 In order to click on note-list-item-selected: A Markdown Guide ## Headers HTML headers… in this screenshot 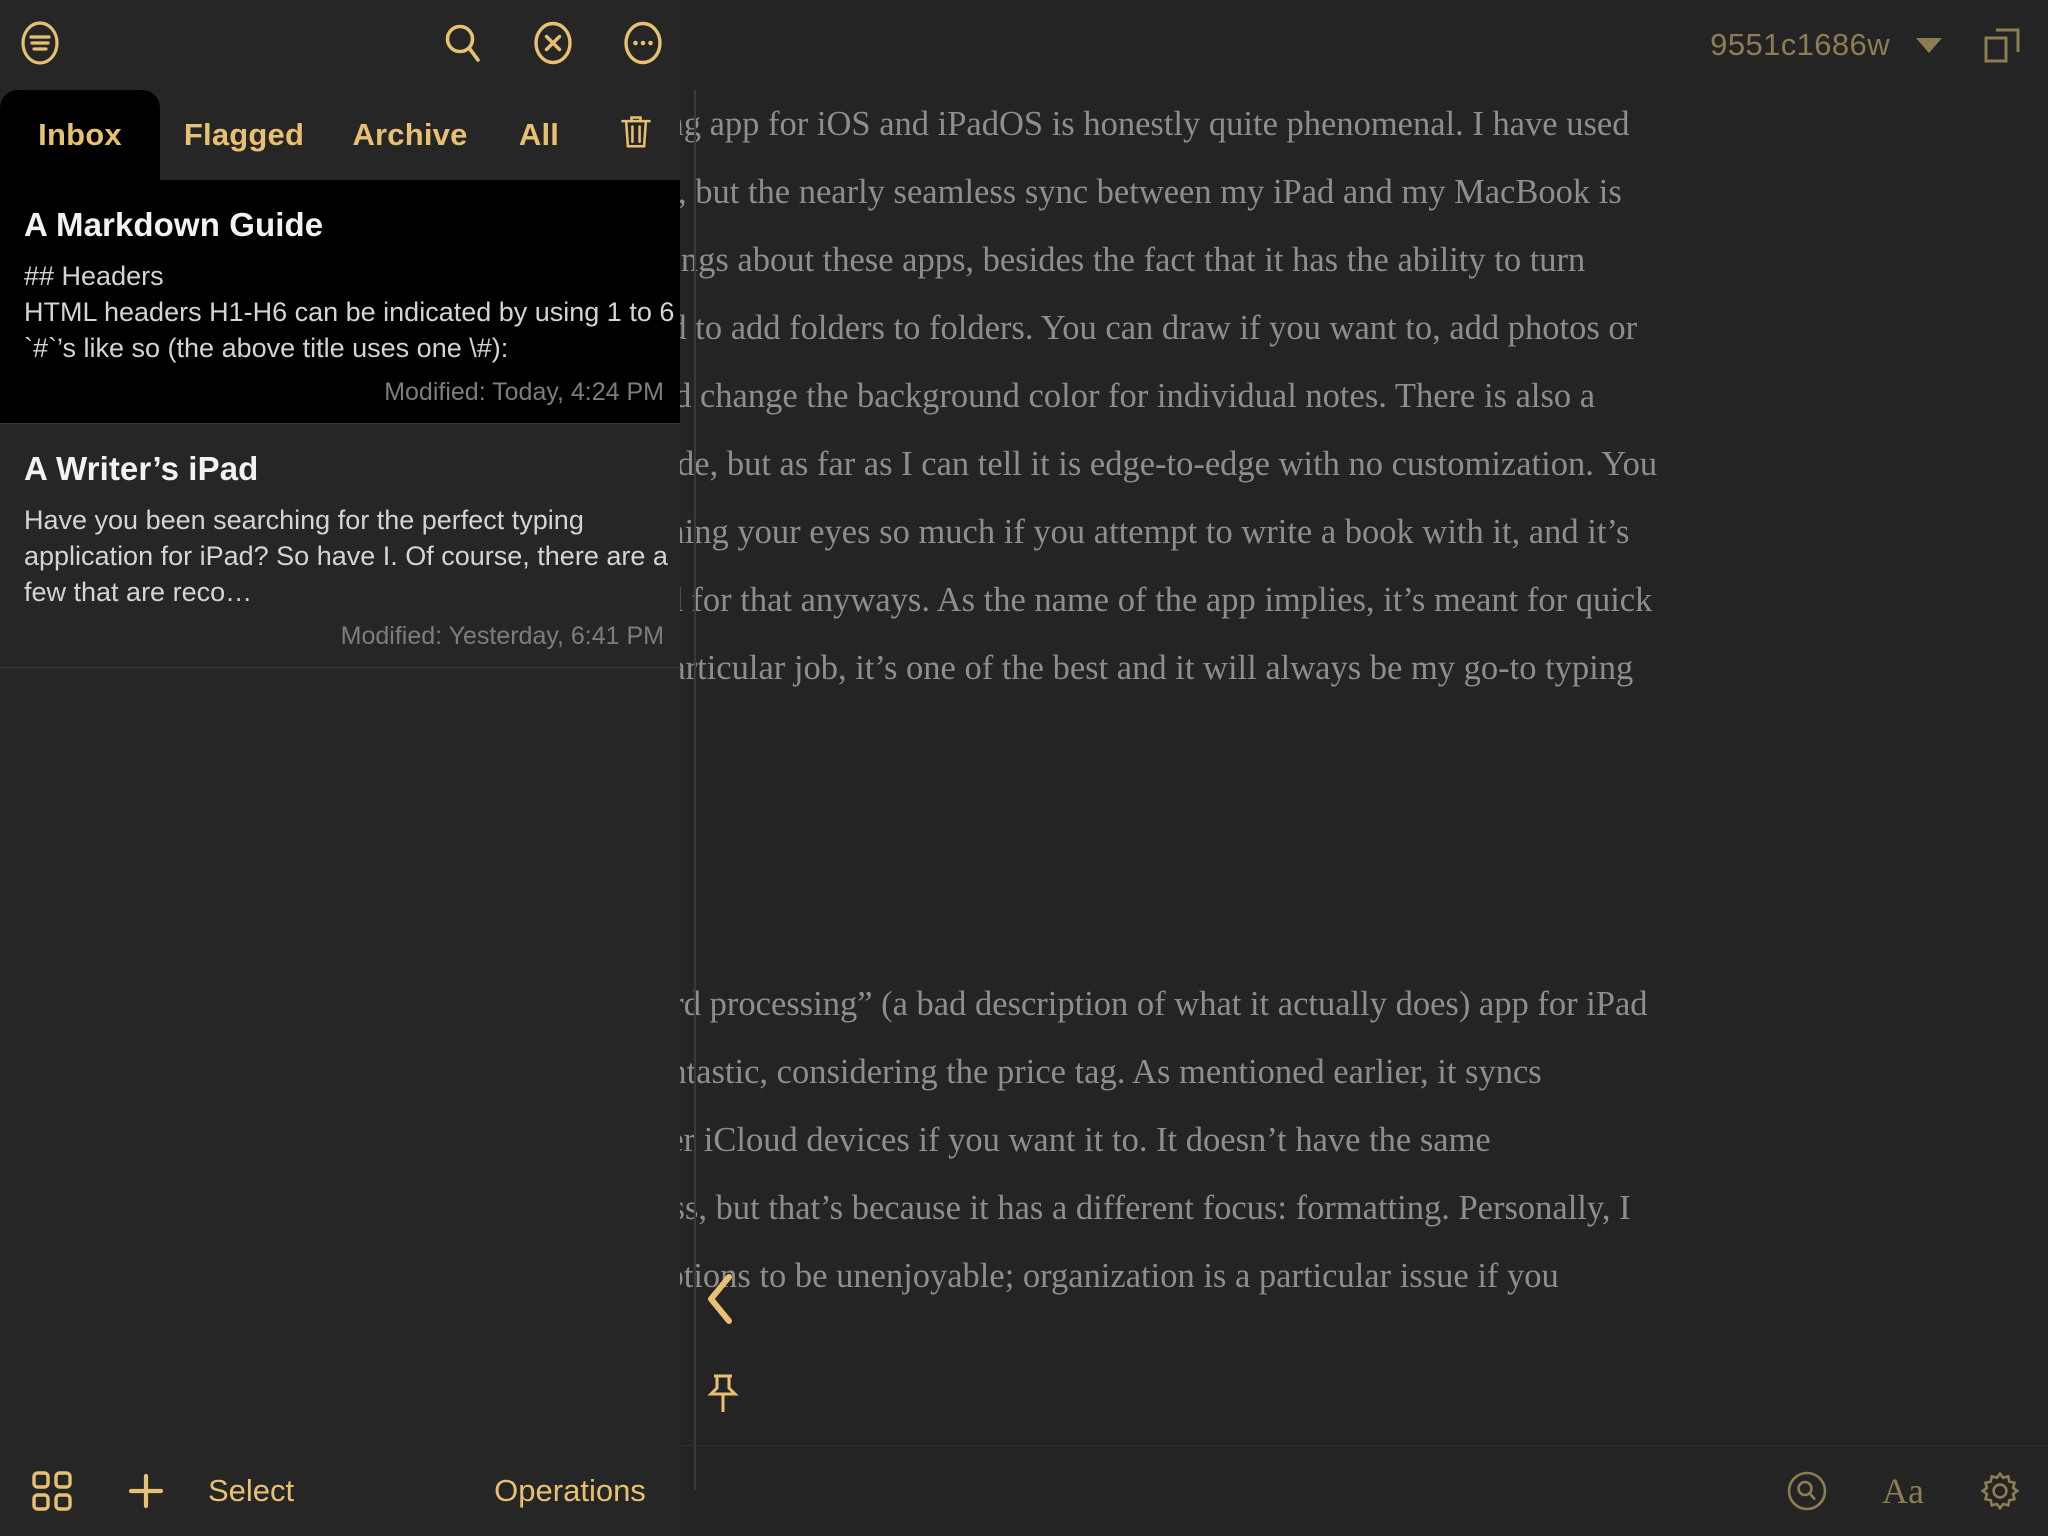, I will do `click(340, 301)`.